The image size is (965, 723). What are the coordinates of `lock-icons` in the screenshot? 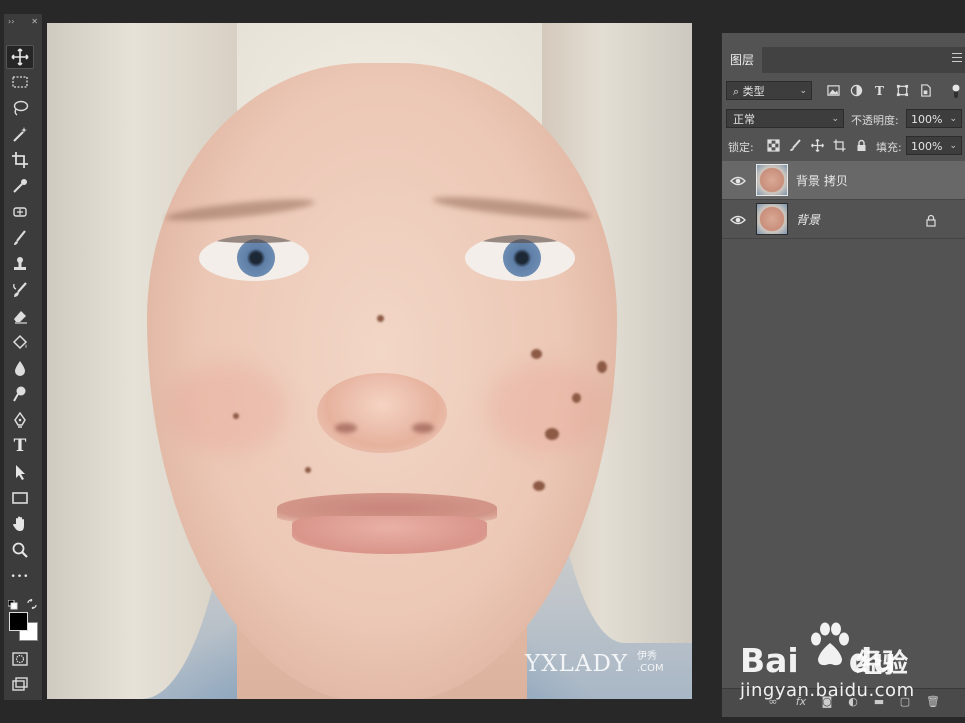 It's located at (817, 145).